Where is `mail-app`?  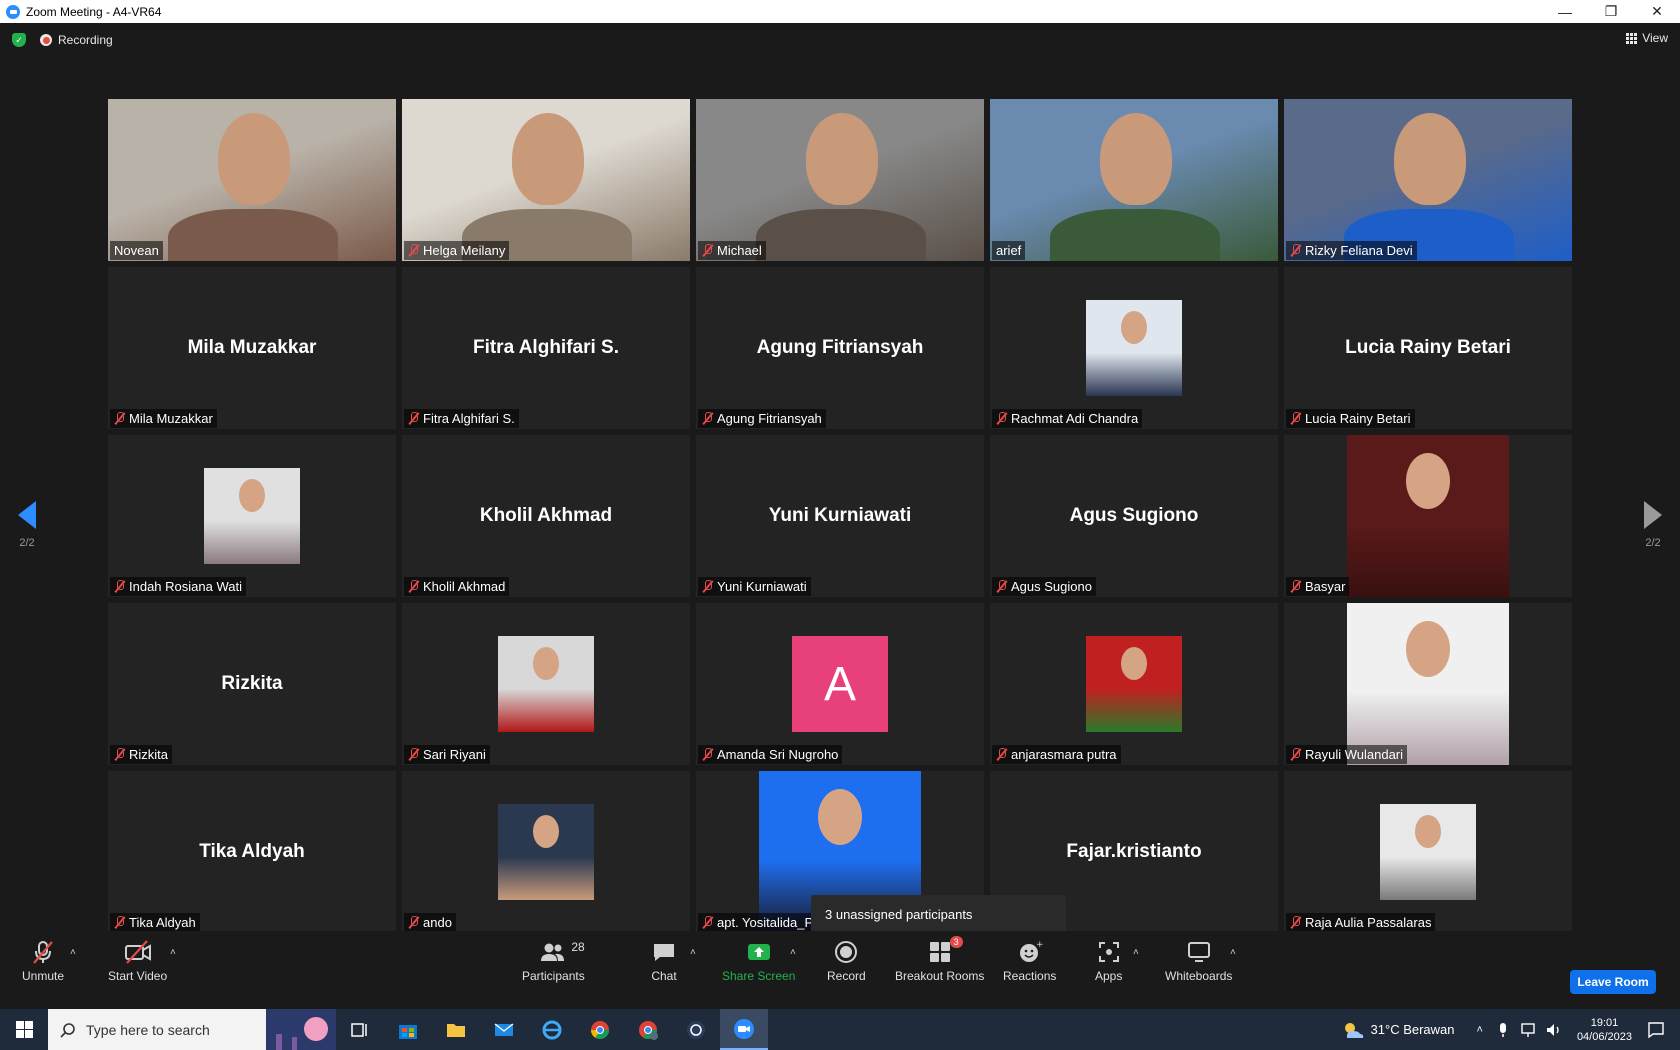
mail-app is located at coordinates (504, 1029).